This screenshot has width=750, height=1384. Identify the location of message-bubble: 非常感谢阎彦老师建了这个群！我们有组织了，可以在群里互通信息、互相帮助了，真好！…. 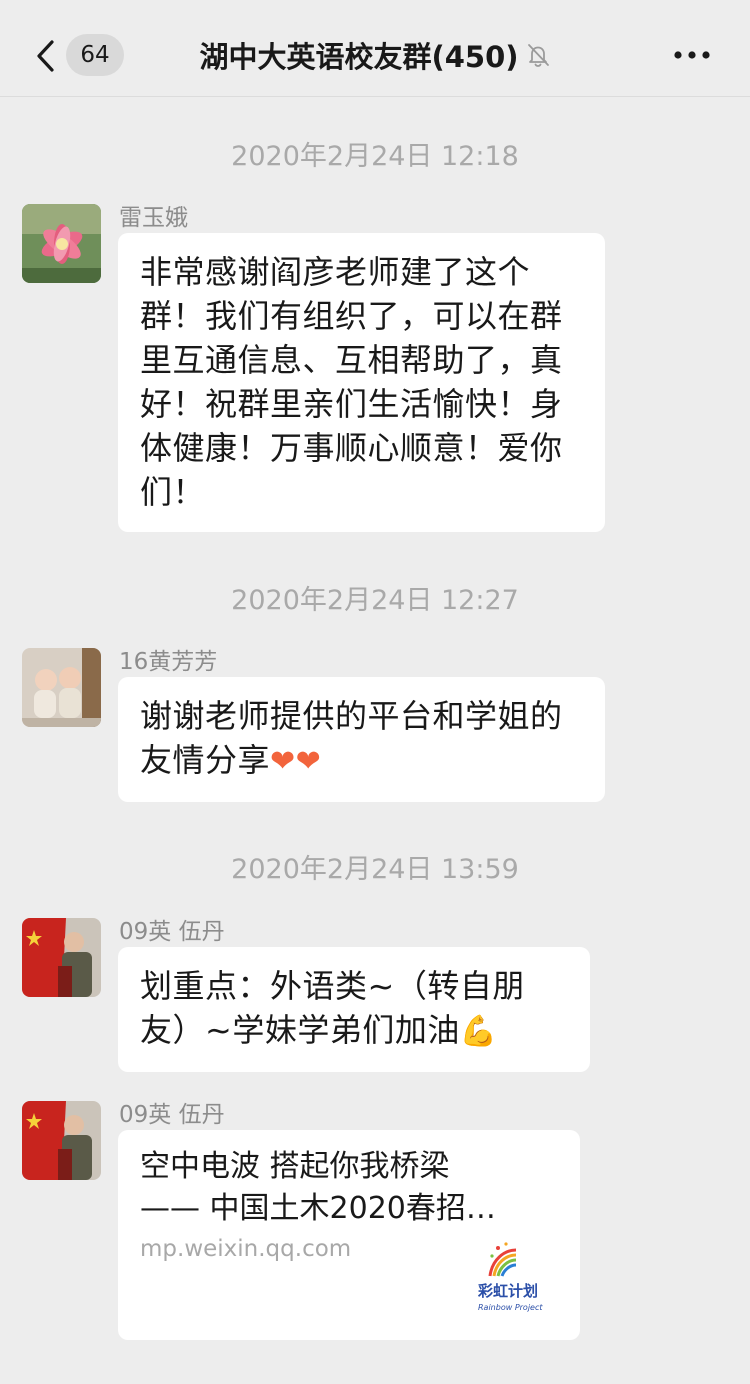
(361, 382).